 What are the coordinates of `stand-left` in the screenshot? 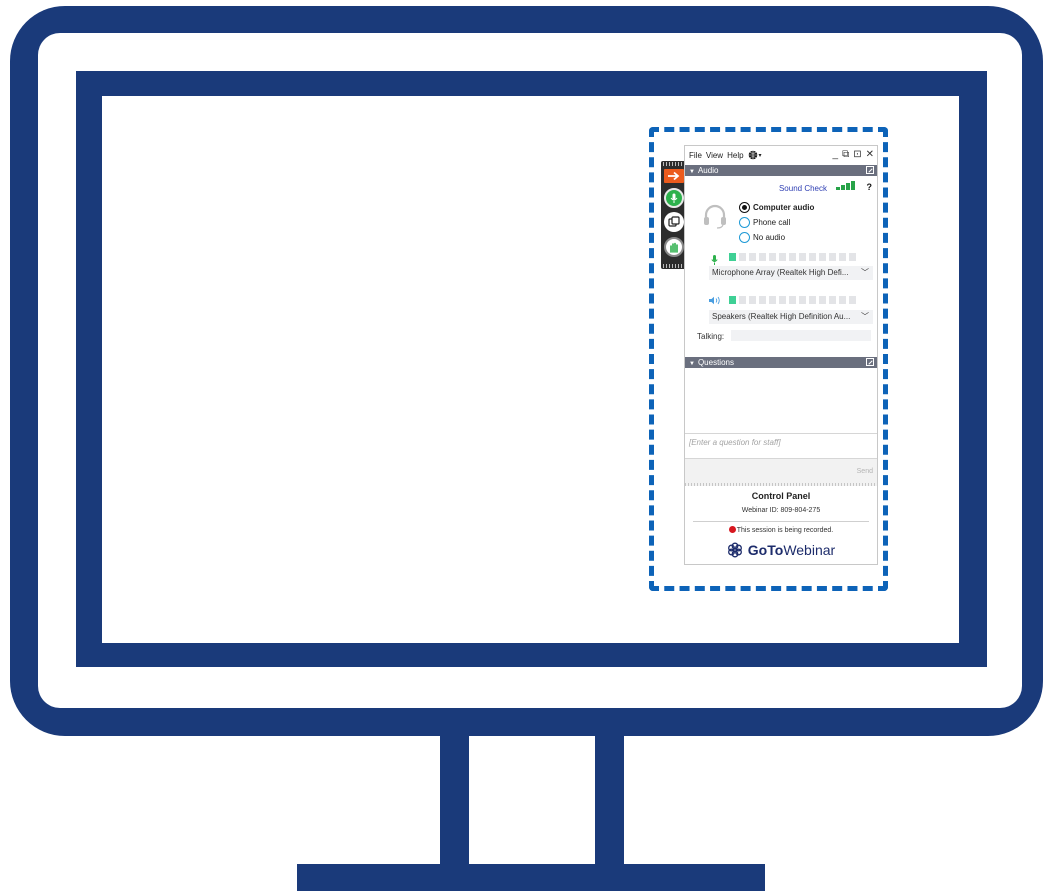 It's located at (454, 801).